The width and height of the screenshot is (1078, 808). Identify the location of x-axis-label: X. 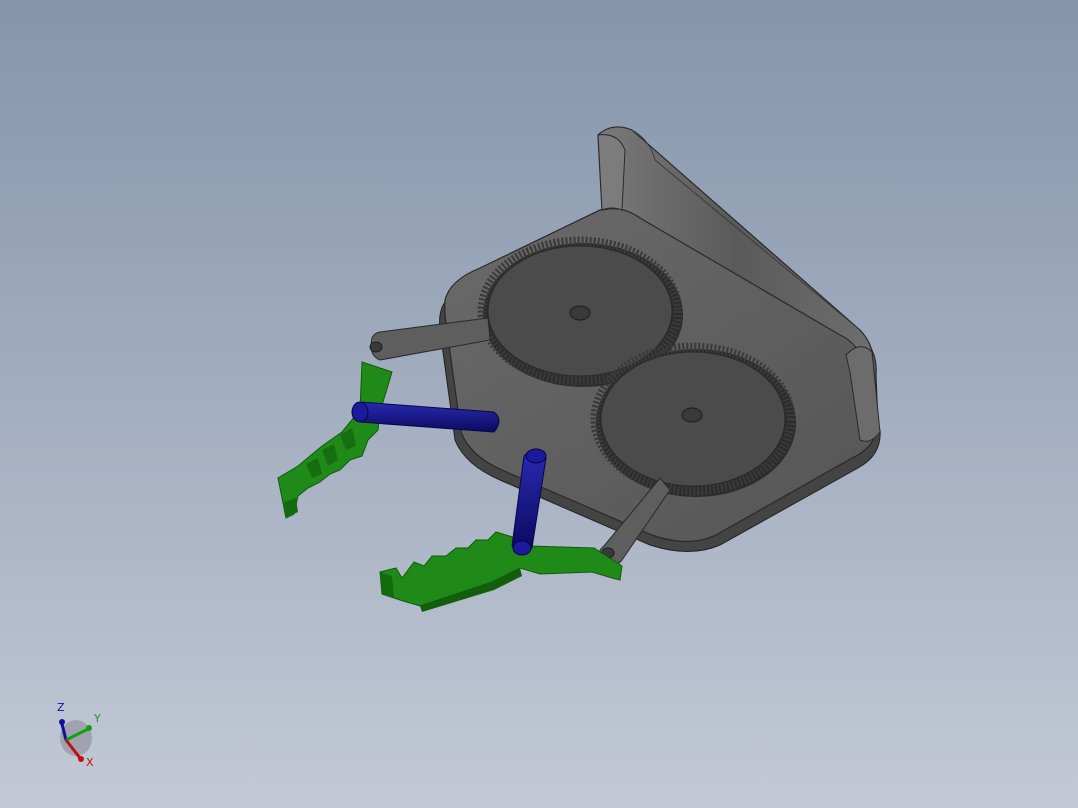
(90, 762).